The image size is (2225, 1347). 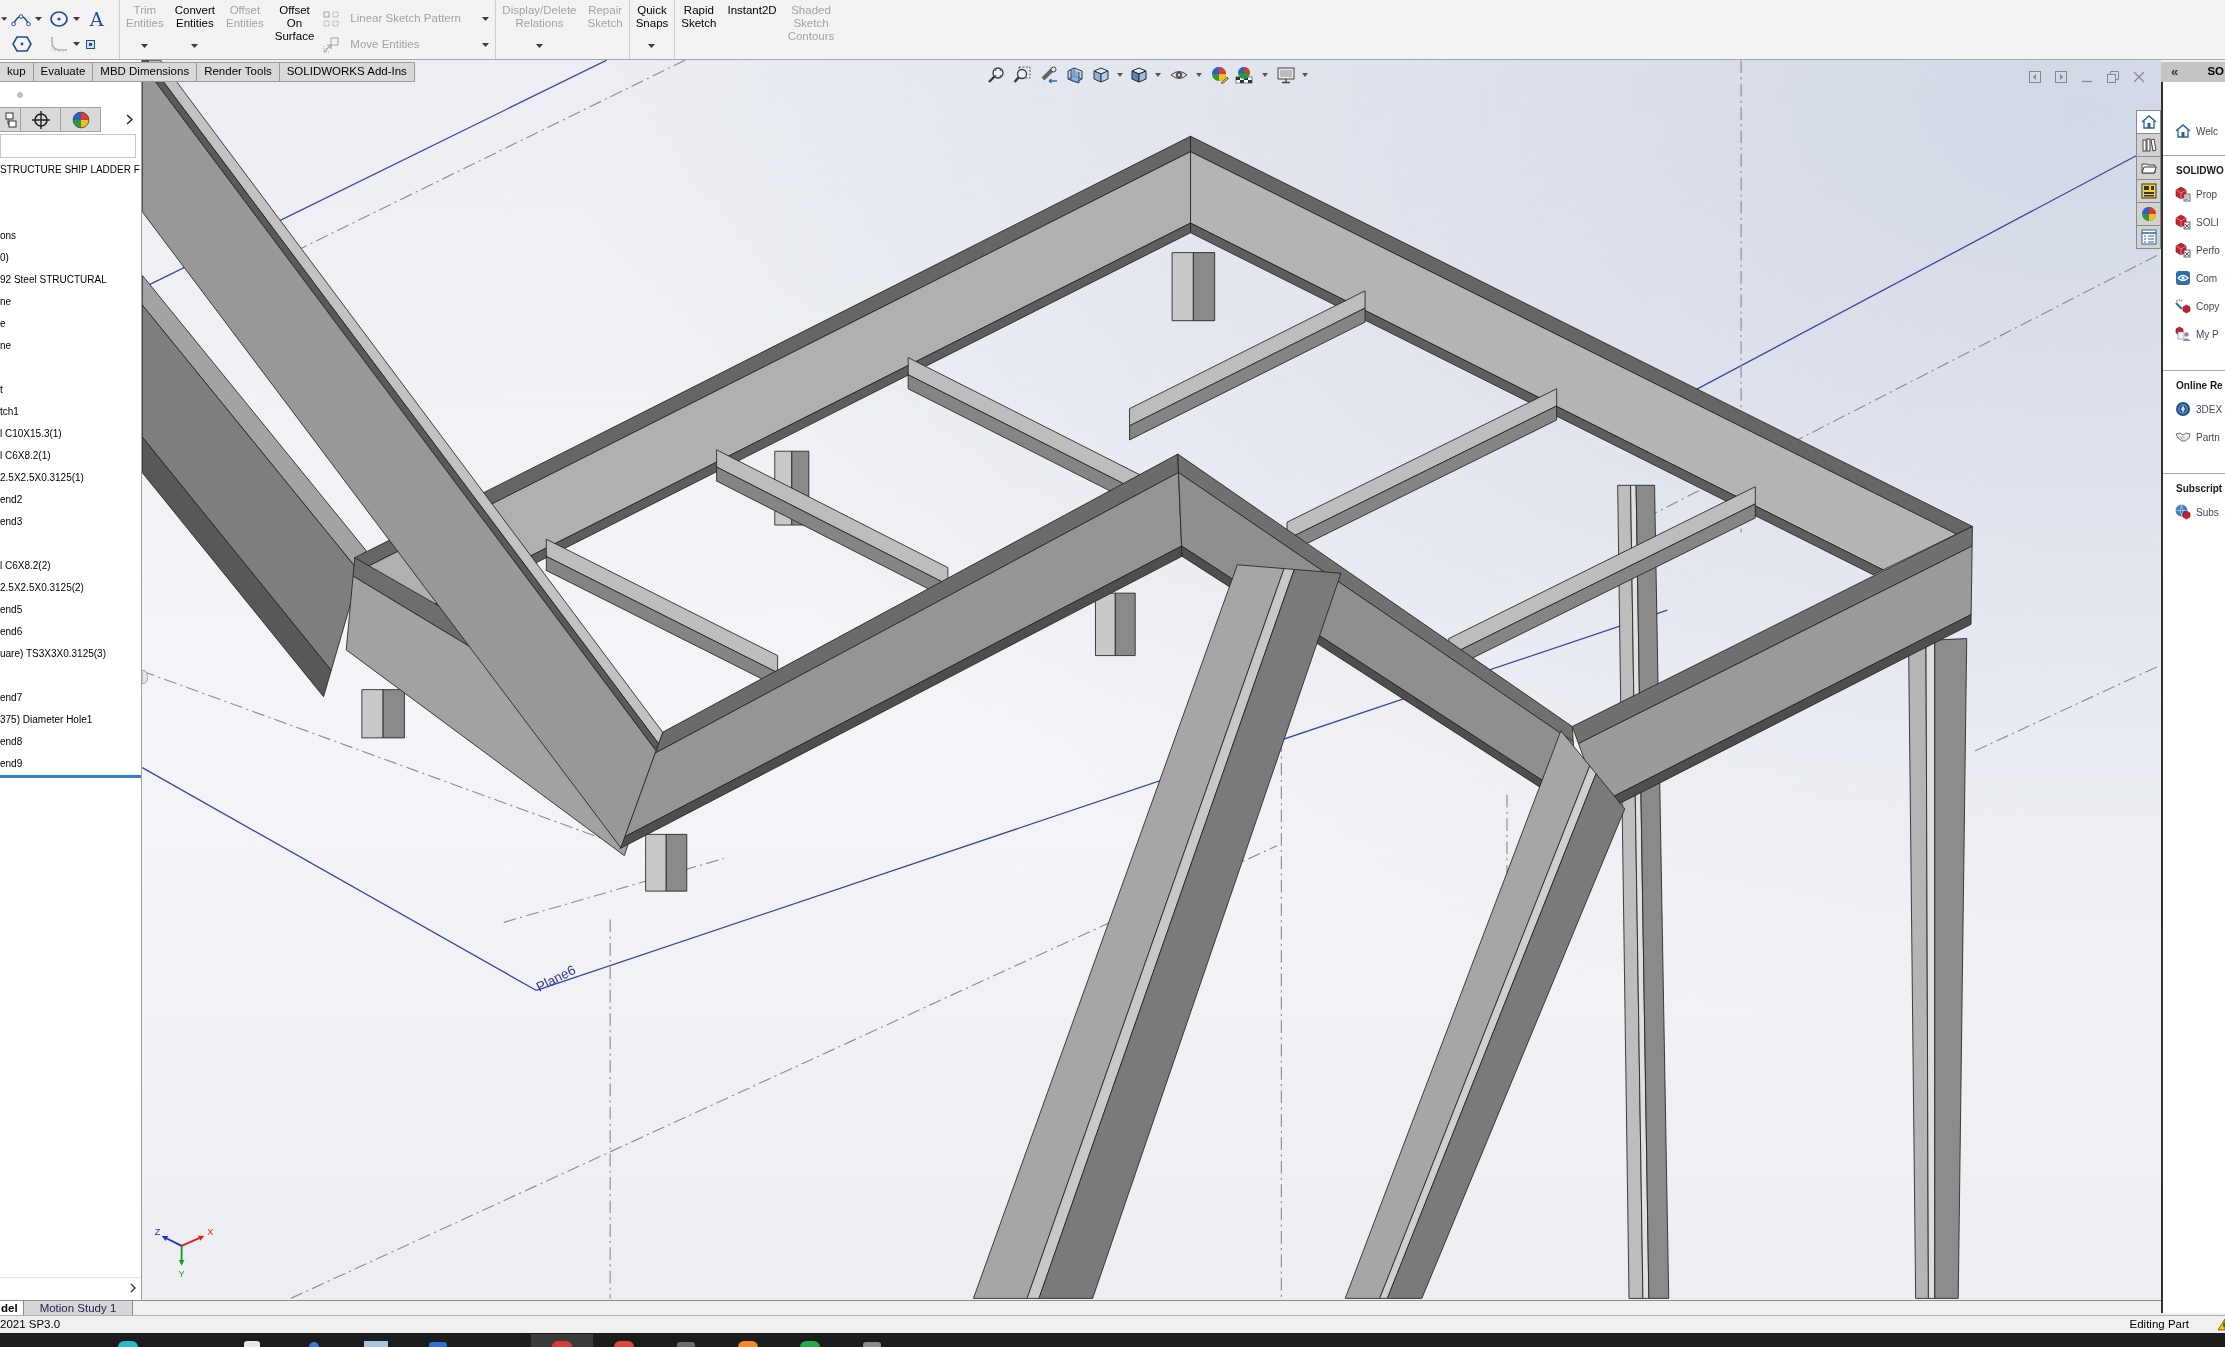 I want to click on tree-item: end2, so click(x=11, y=500).